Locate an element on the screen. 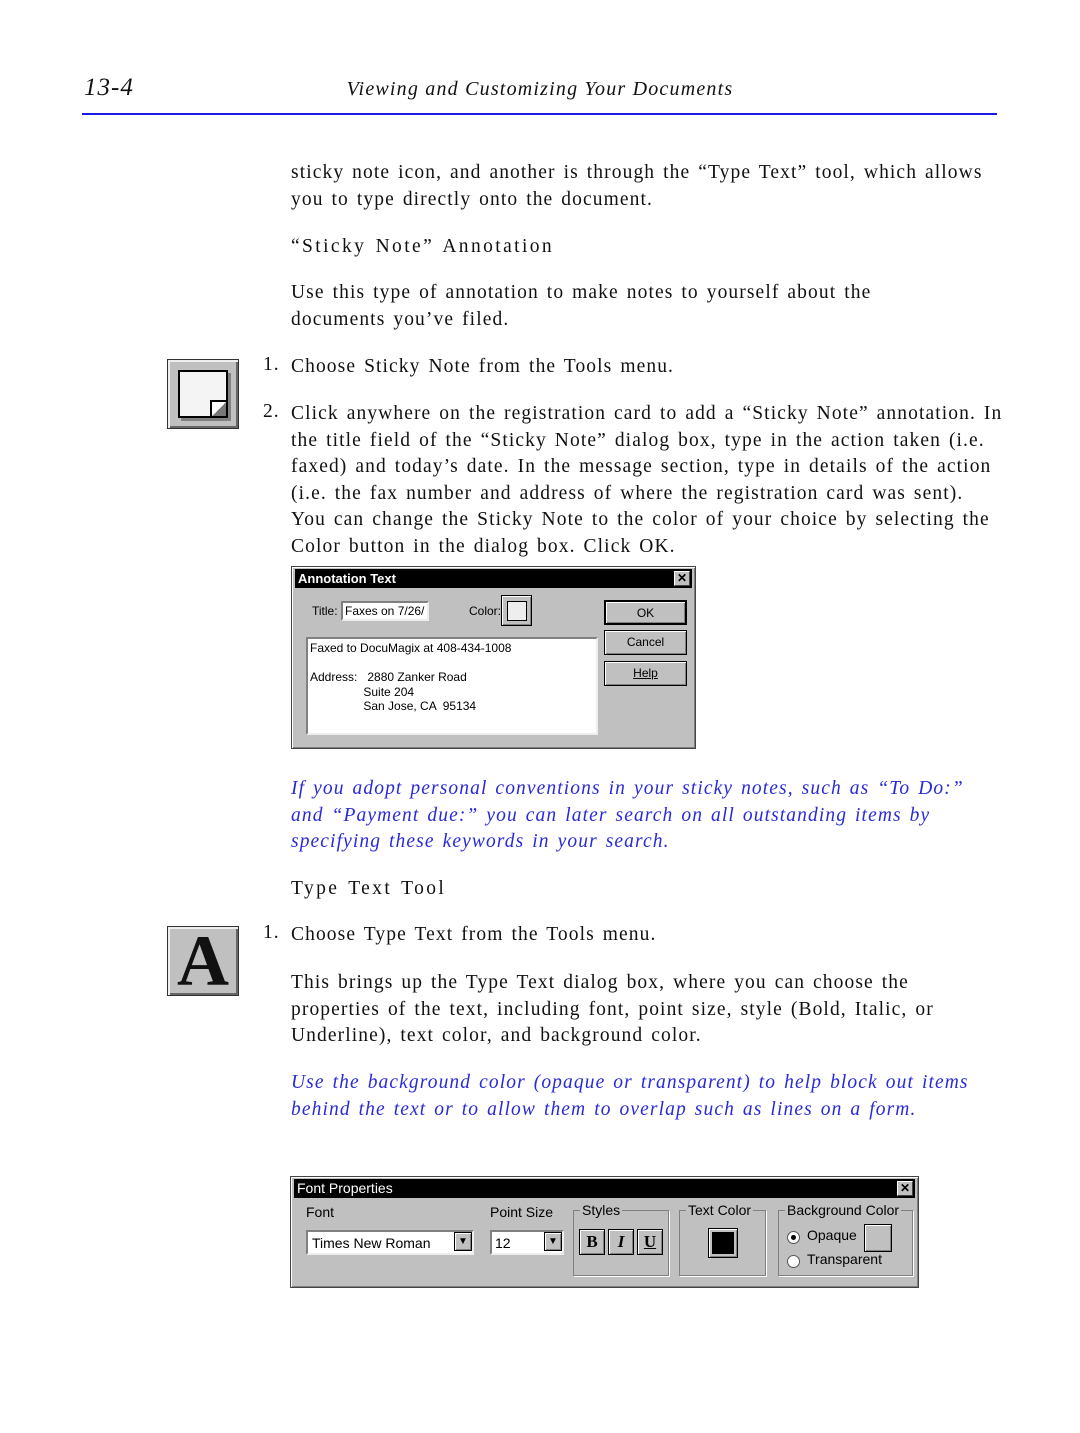 The height and width of the screenshot is (1433, 1080). dialog-title: Font Properties is located at coordinates (345, 1188).